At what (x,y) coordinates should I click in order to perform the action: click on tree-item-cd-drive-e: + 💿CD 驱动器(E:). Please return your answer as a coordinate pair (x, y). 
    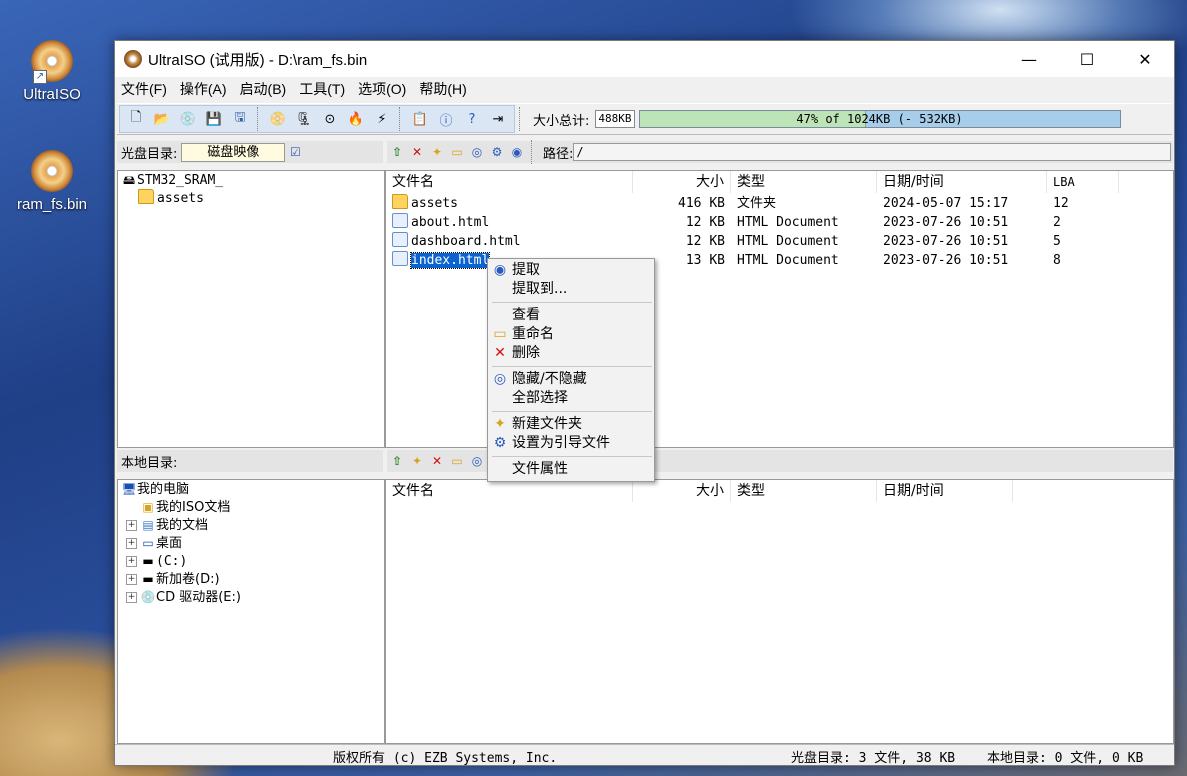
    Looking at the image, I should click on (251, 597).